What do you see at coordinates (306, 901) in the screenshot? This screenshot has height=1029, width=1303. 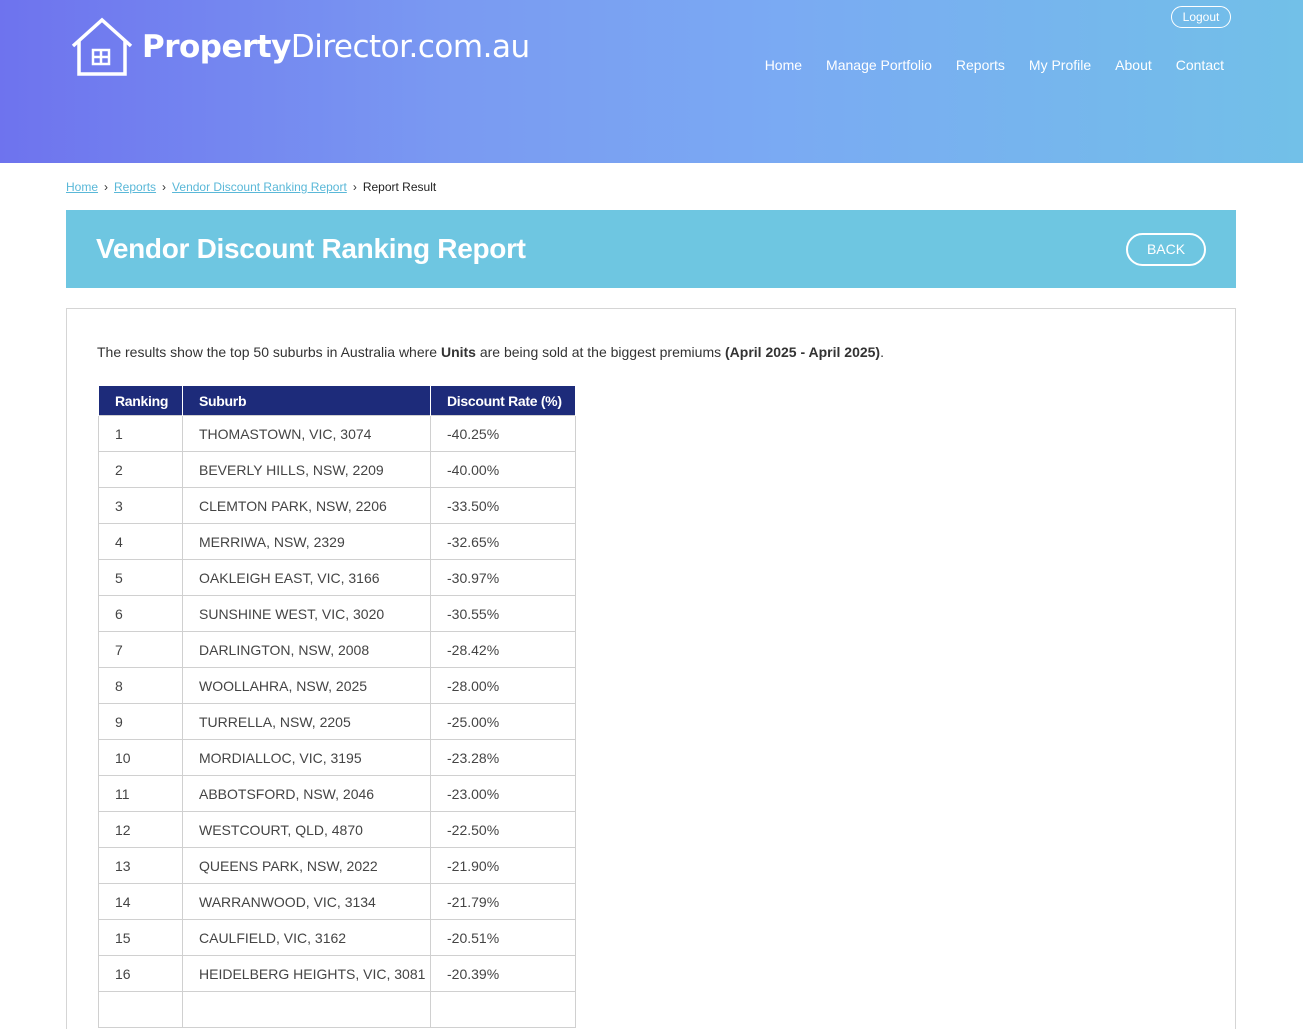 I see `cell-suburb: WARRANWOOD, VIC, 3134` at bounding box center [306, 901].